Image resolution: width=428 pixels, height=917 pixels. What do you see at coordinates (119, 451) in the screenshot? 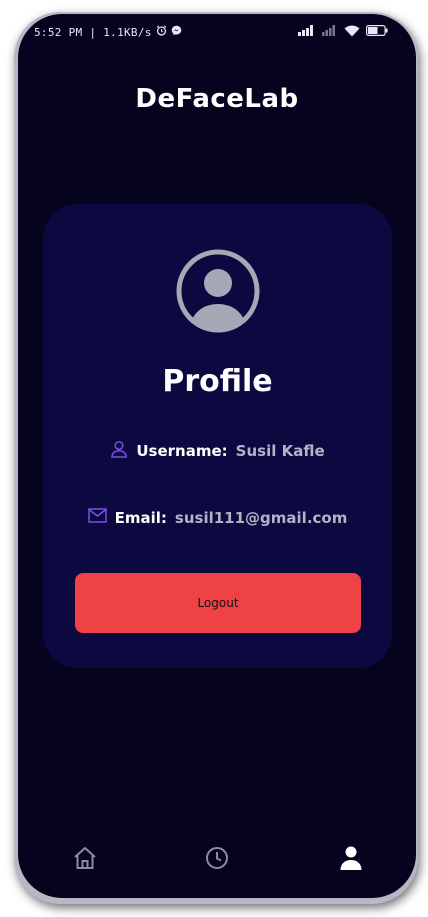
I see `user-icon` at bounding box center [119, 451].